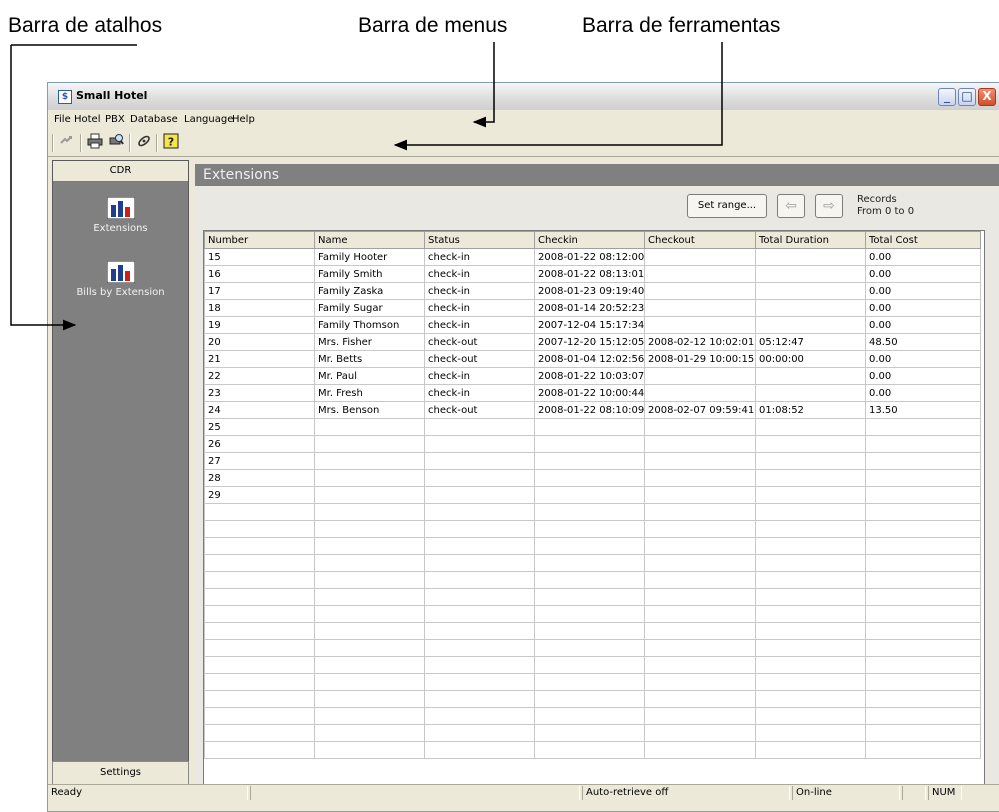  What do you see at coordinates (154, 119) in the screenshot?
I see `menu-database: Database` at bounding box center [154, 119].